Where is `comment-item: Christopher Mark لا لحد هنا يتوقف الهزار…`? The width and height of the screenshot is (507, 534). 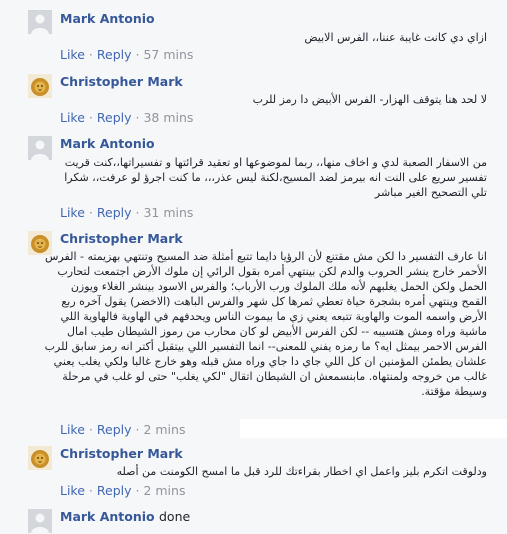
comment-item: Christopher Mark لا لحد هنا يتوقف الهزار… is located at coordinates (253, 98).